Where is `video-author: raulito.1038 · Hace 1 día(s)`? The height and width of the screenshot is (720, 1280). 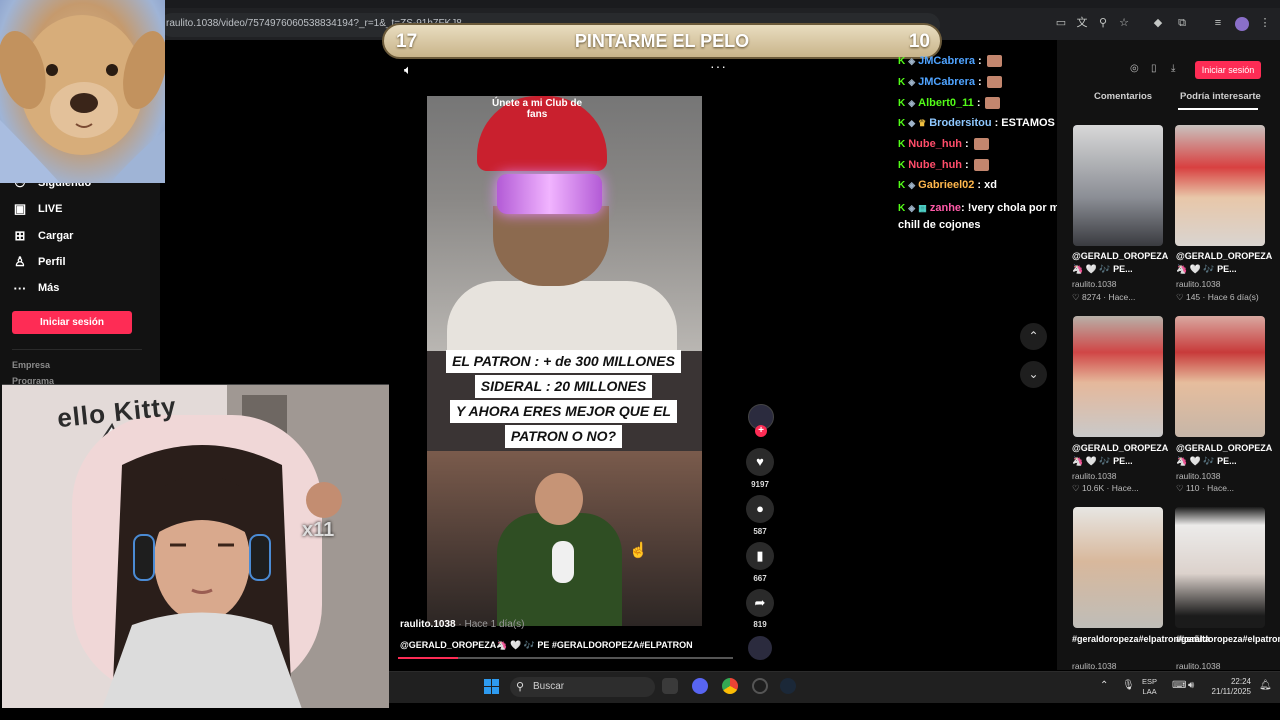 video-author: raulito.1038 · Hace 1 día(s) is located at coordinates (462, 624).